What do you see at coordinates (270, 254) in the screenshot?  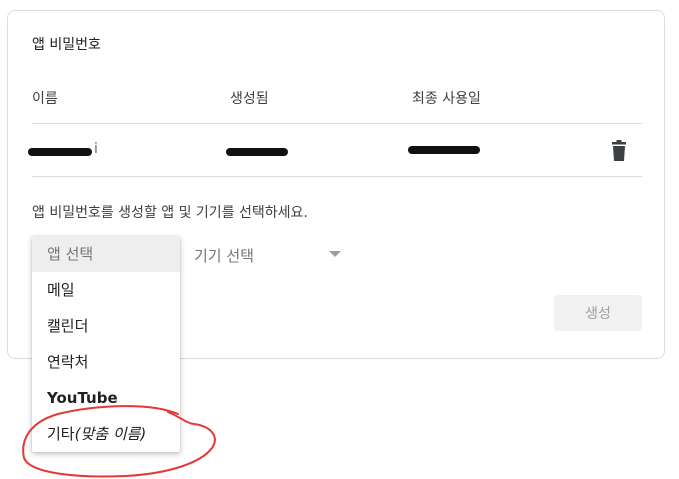 I see `device-select-dropdown: 기기 선택` at bounding box center [270, 254].